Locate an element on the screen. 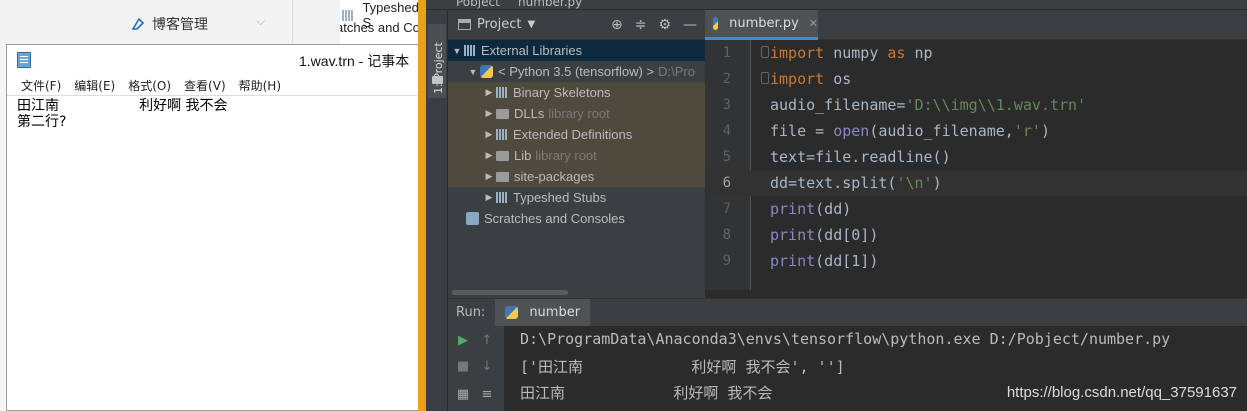  blog-manage-label: 博客管理 is located at coordinates (180, 24).